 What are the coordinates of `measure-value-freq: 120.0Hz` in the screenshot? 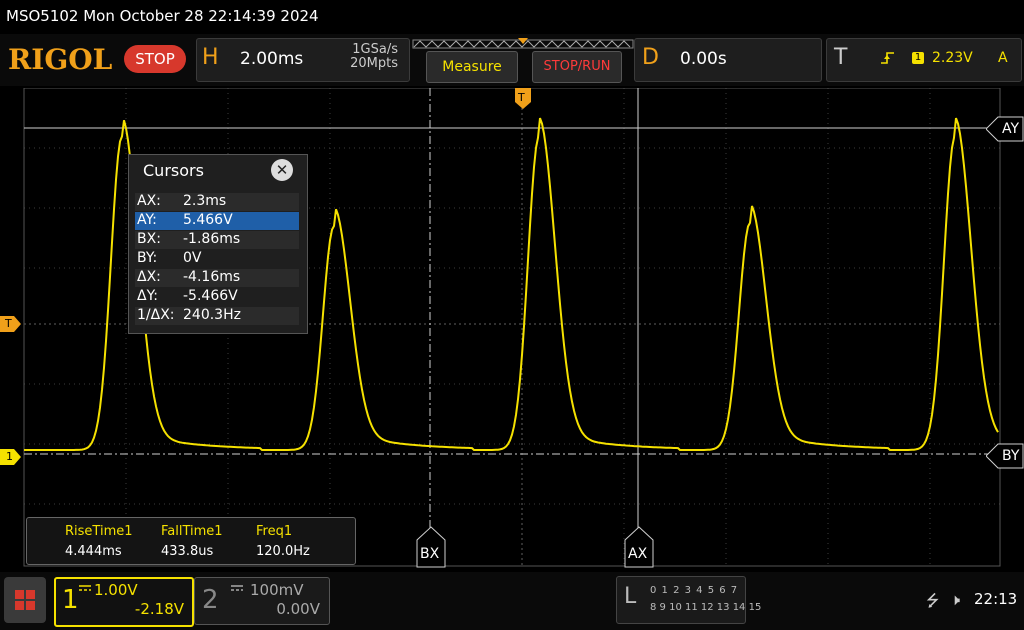 It's located at (283, 551).